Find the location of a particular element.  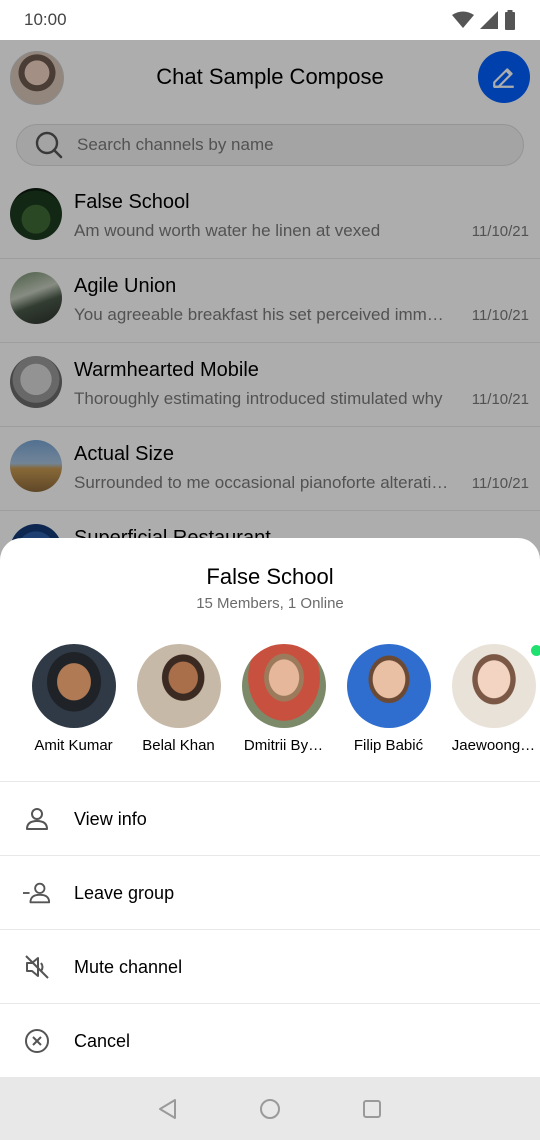

status-icons is located at coordinates (484, 20).